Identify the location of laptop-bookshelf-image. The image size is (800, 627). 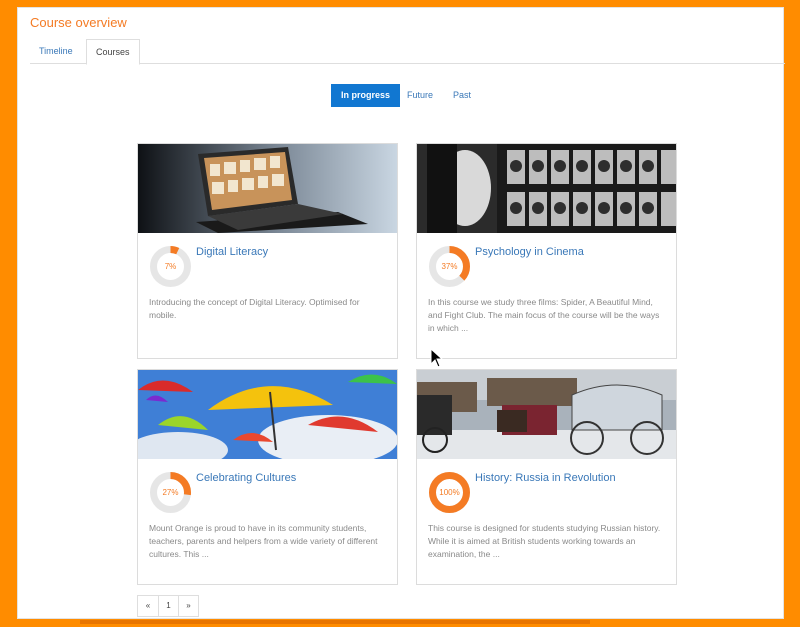
(267, 188).